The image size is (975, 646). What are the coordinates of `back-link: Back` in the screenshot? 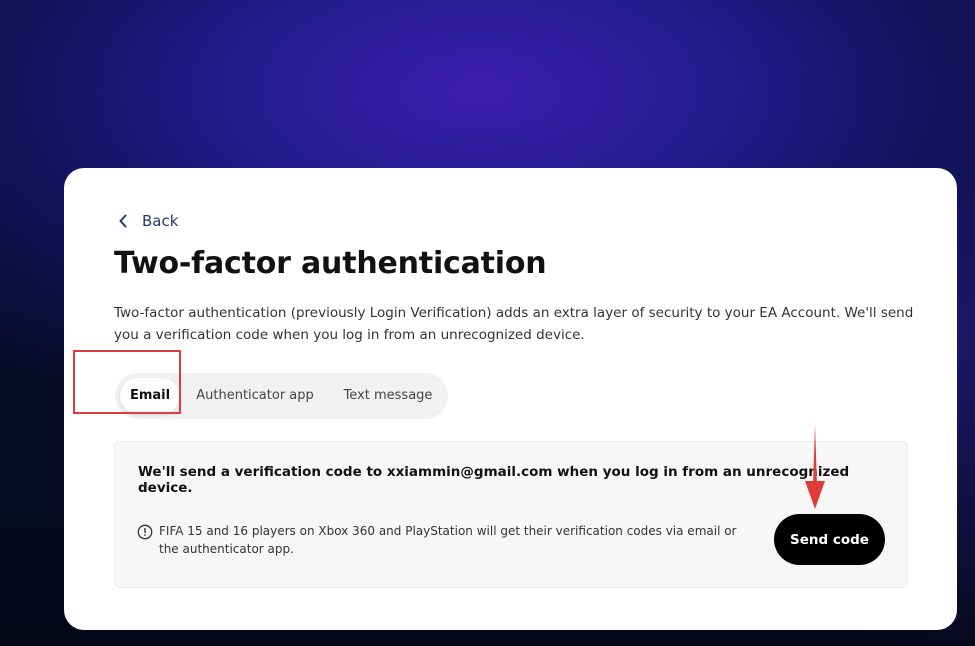 It's located at (148, 221).